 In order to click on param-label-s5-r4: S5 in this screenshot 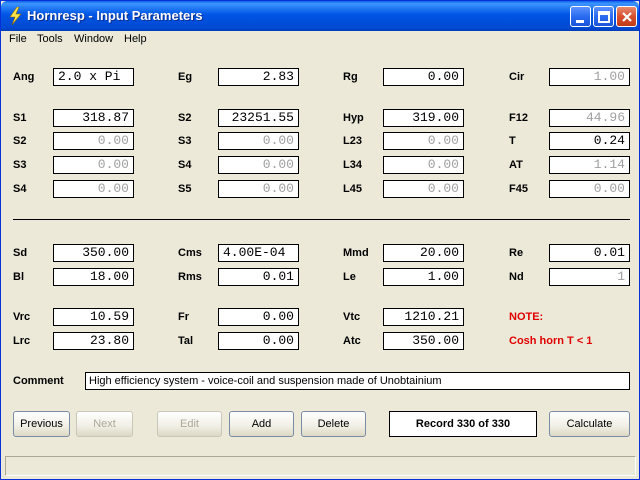, I will do `click(185, 189)`.